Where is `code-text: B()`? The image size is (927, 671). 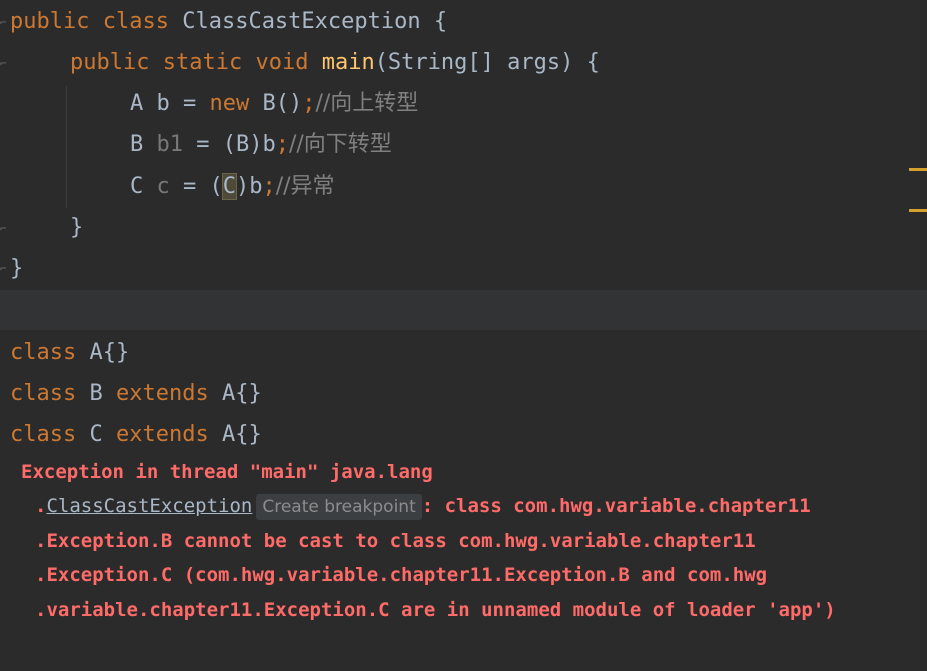
code-text: B() is located at coordinates (276, 103).